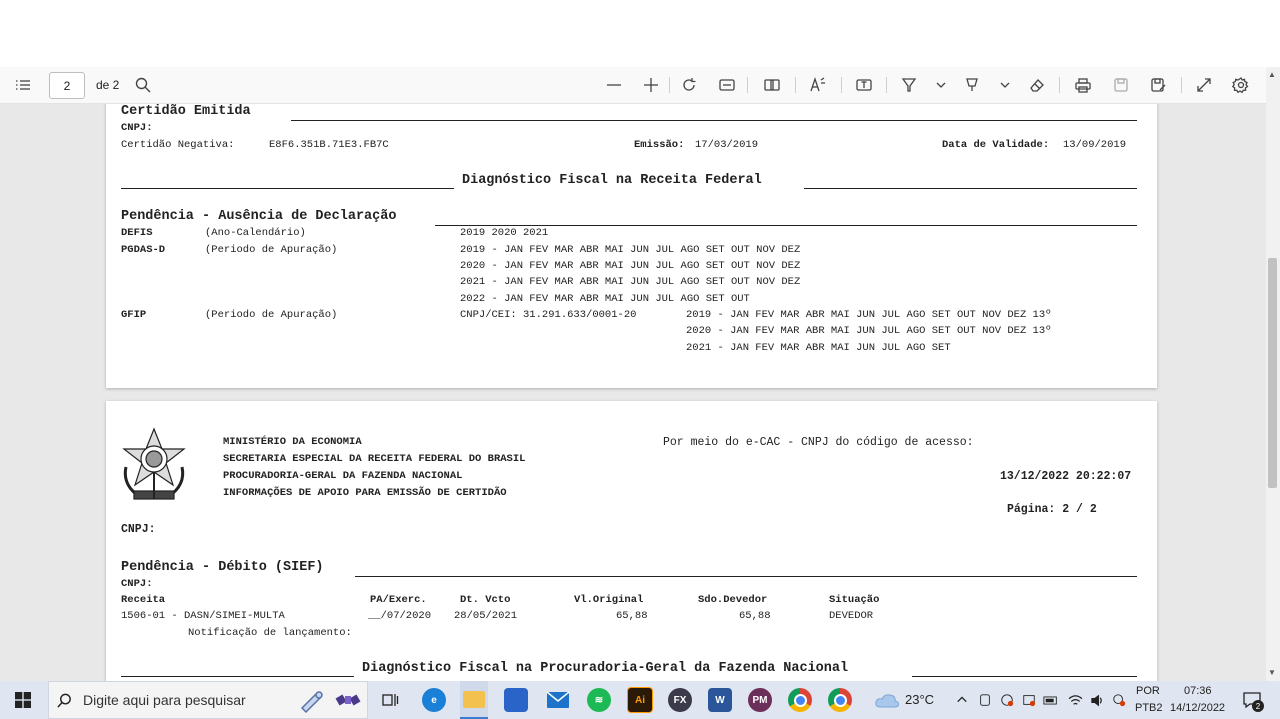 This screenshot has height=719, width=1280. What do you see at coordinates (1272, 74) in the screenshot?
I see `scroll-up-icon: ▲` at bounding box center [1272, 74].